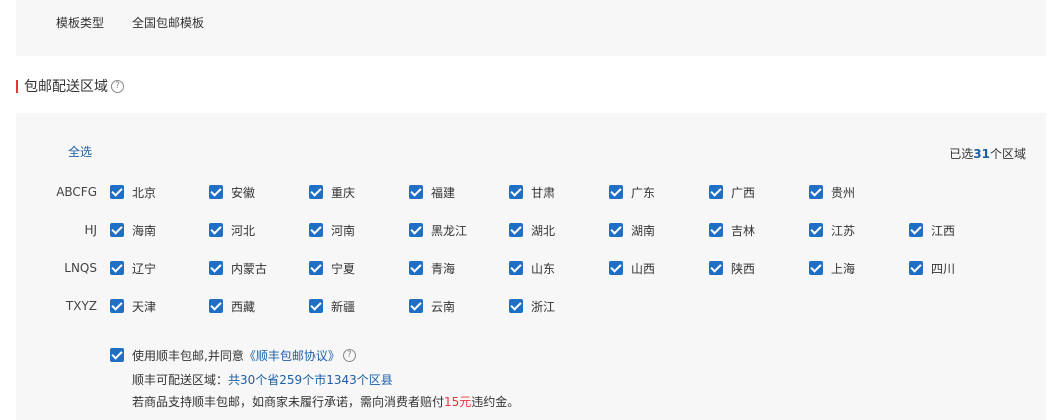  Describe the element at coordinates (495, 402) in the screenshot. I see `sf-note-suffix: 违约金。` at that location.